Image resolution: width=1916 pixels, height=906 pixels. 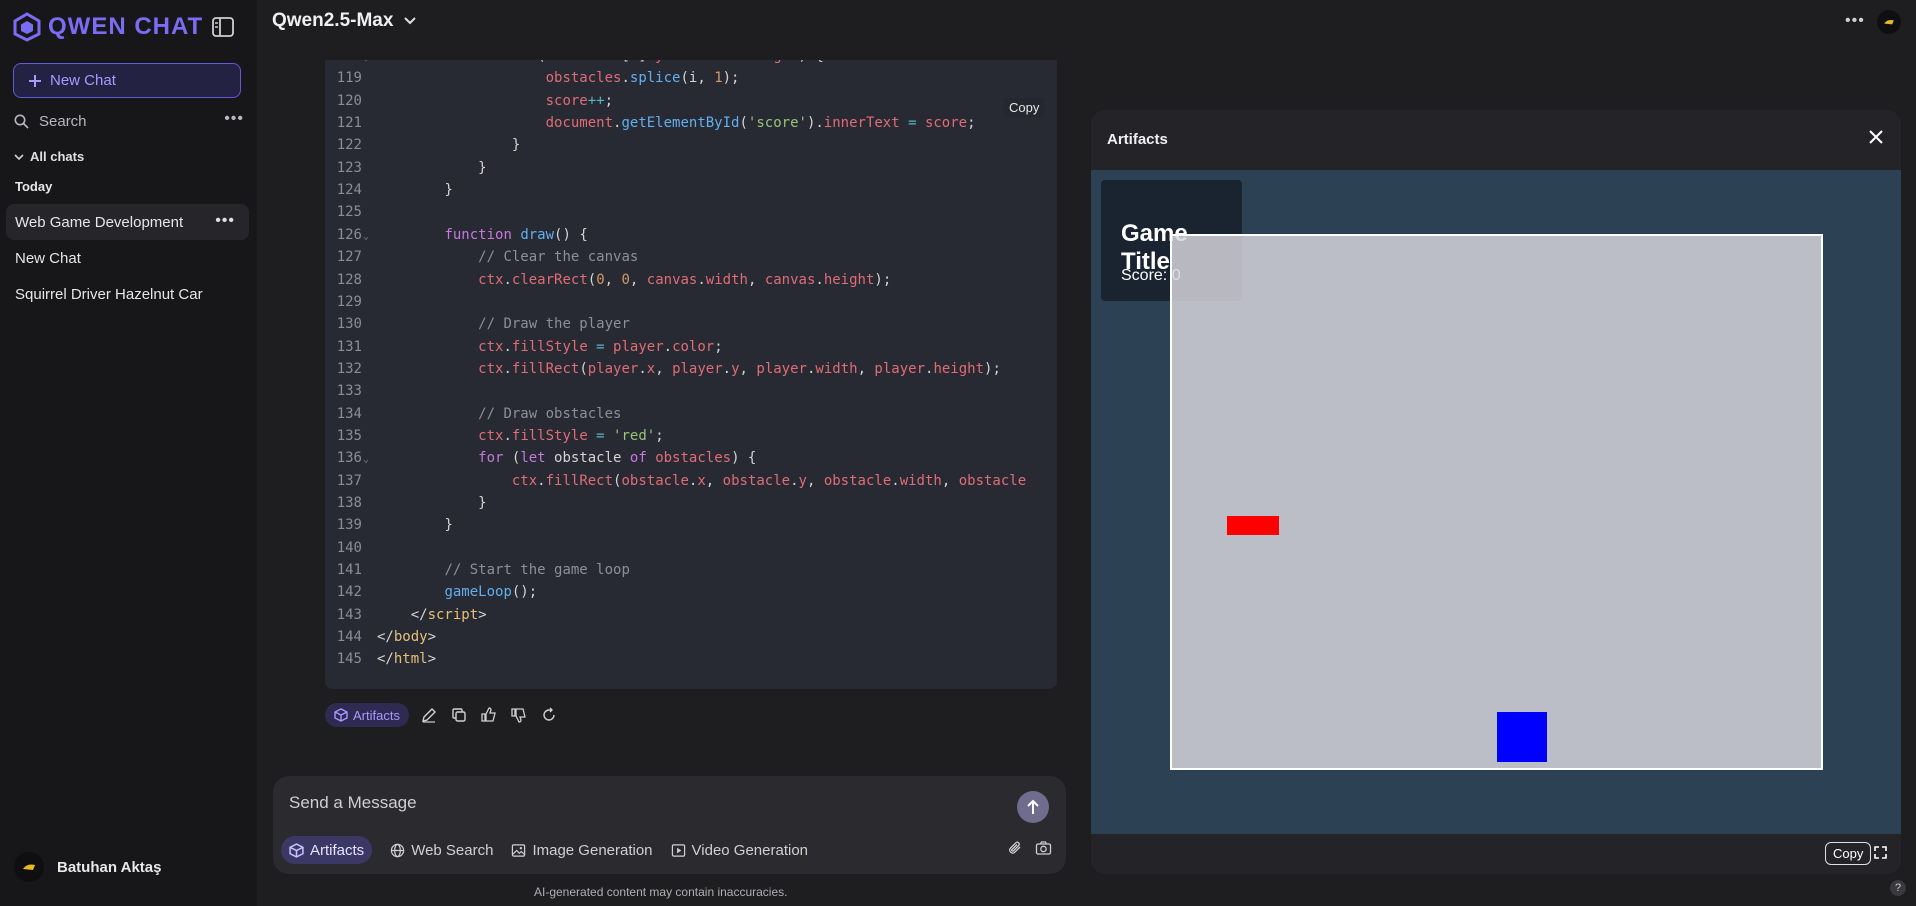 I want to click on line-number: 125, so click(x=349, y=212).